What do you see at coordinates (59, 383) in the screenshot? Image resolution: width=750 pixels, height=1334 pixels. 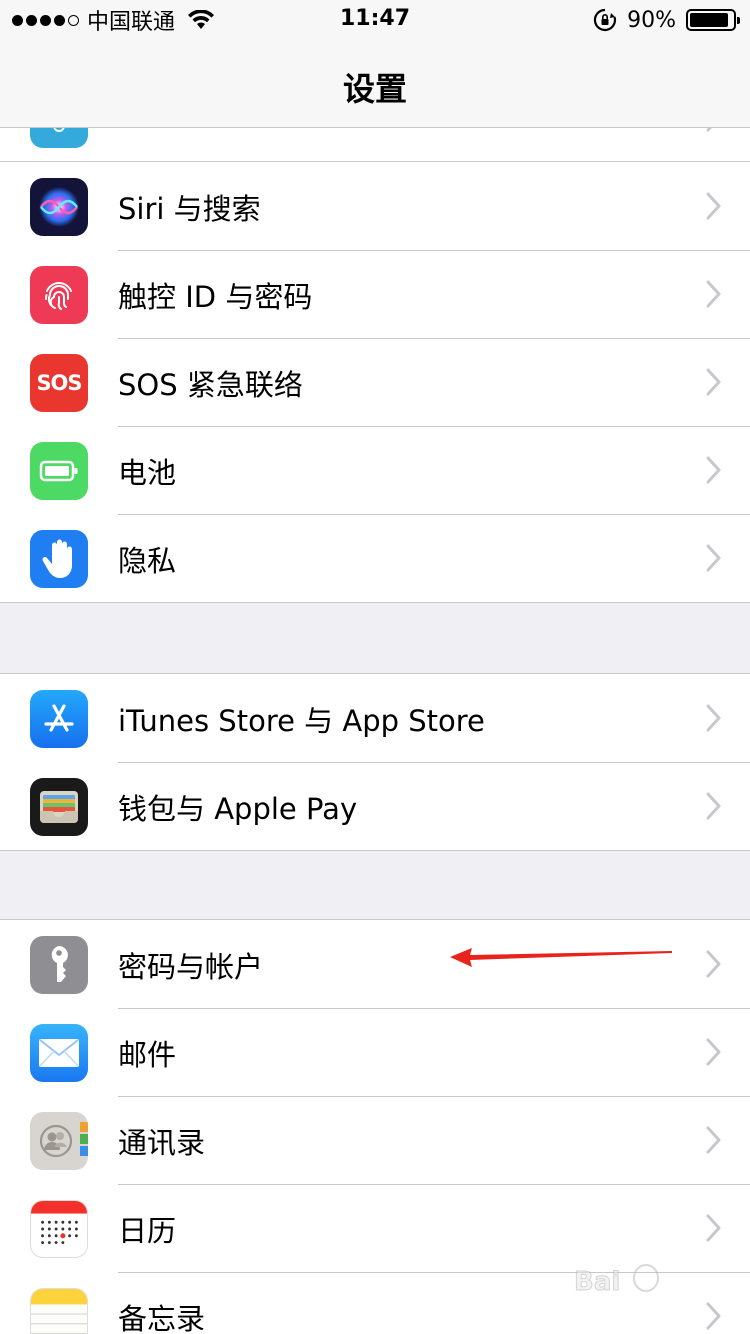 I see `sos-icon: SOS` at bounding box center [59, 383].